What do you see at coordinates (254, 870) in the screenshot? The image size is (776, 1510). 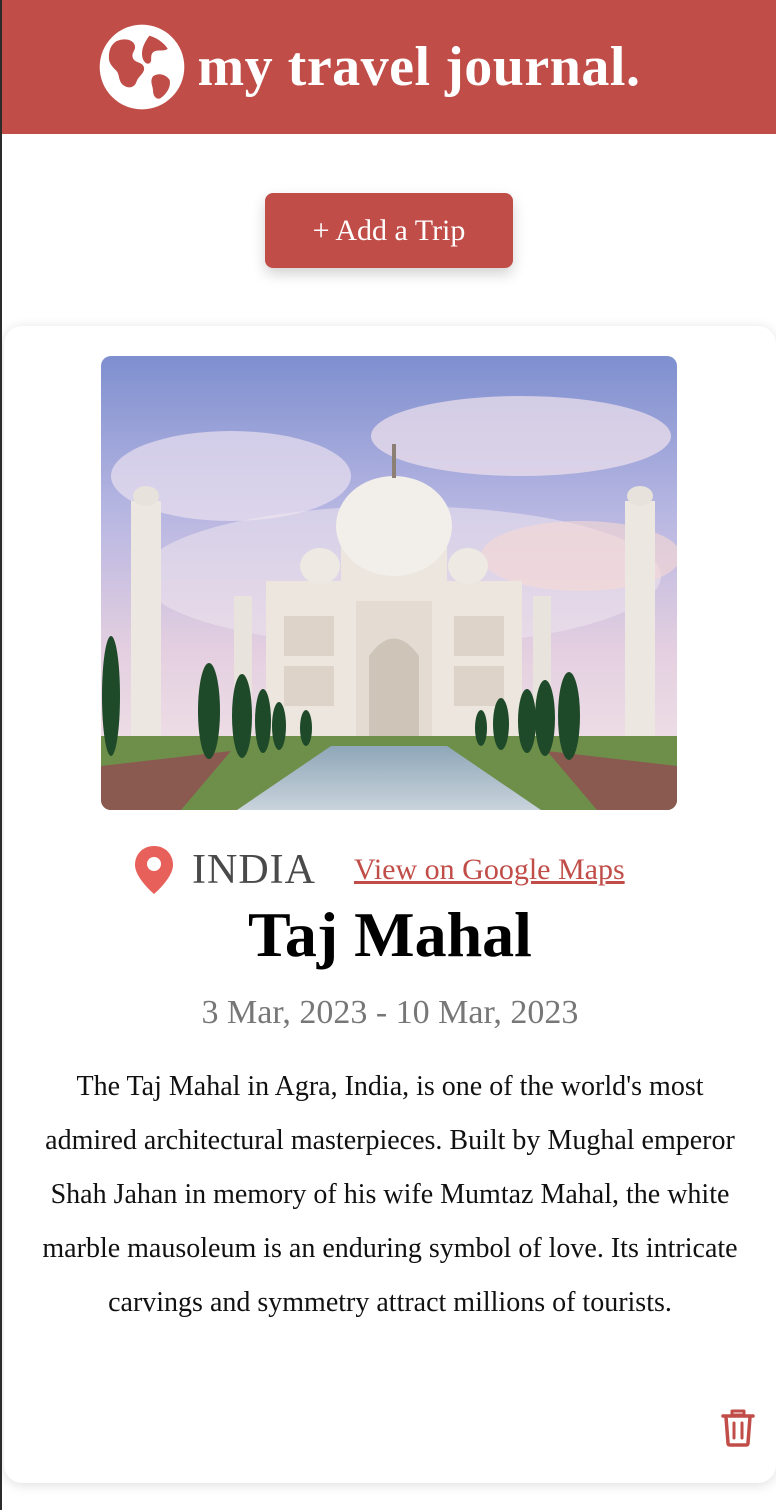 I see `country-label: INDIA` at bounding box center [254, 870].